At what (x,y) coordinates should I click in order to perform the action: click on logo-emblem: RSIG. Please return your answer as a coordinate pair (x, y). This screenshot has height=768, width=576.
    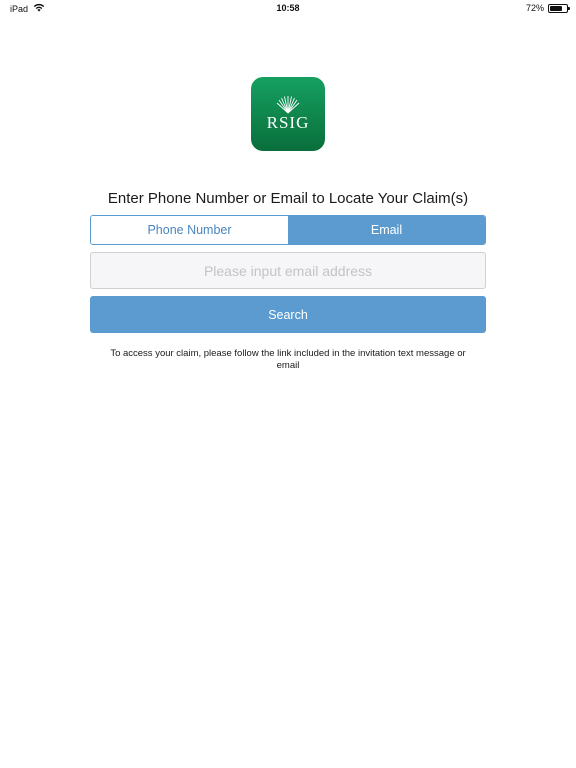
    Looking at the image, I should click on (288, 114).